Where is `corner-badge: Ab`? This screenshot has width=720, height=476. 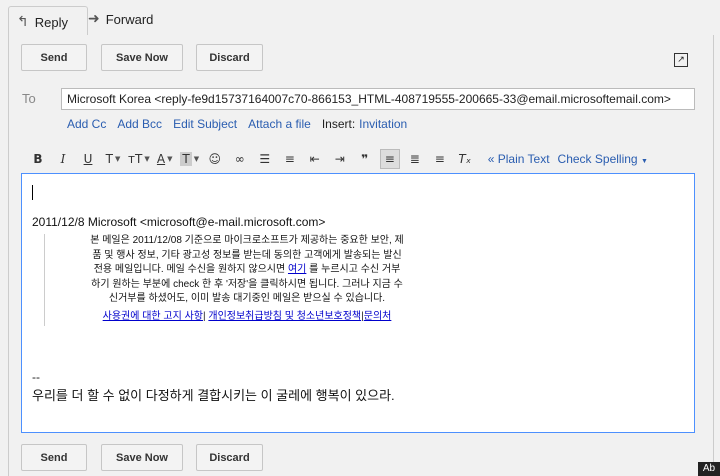
corner-badge: Ab is located at coordinates (709, 469).